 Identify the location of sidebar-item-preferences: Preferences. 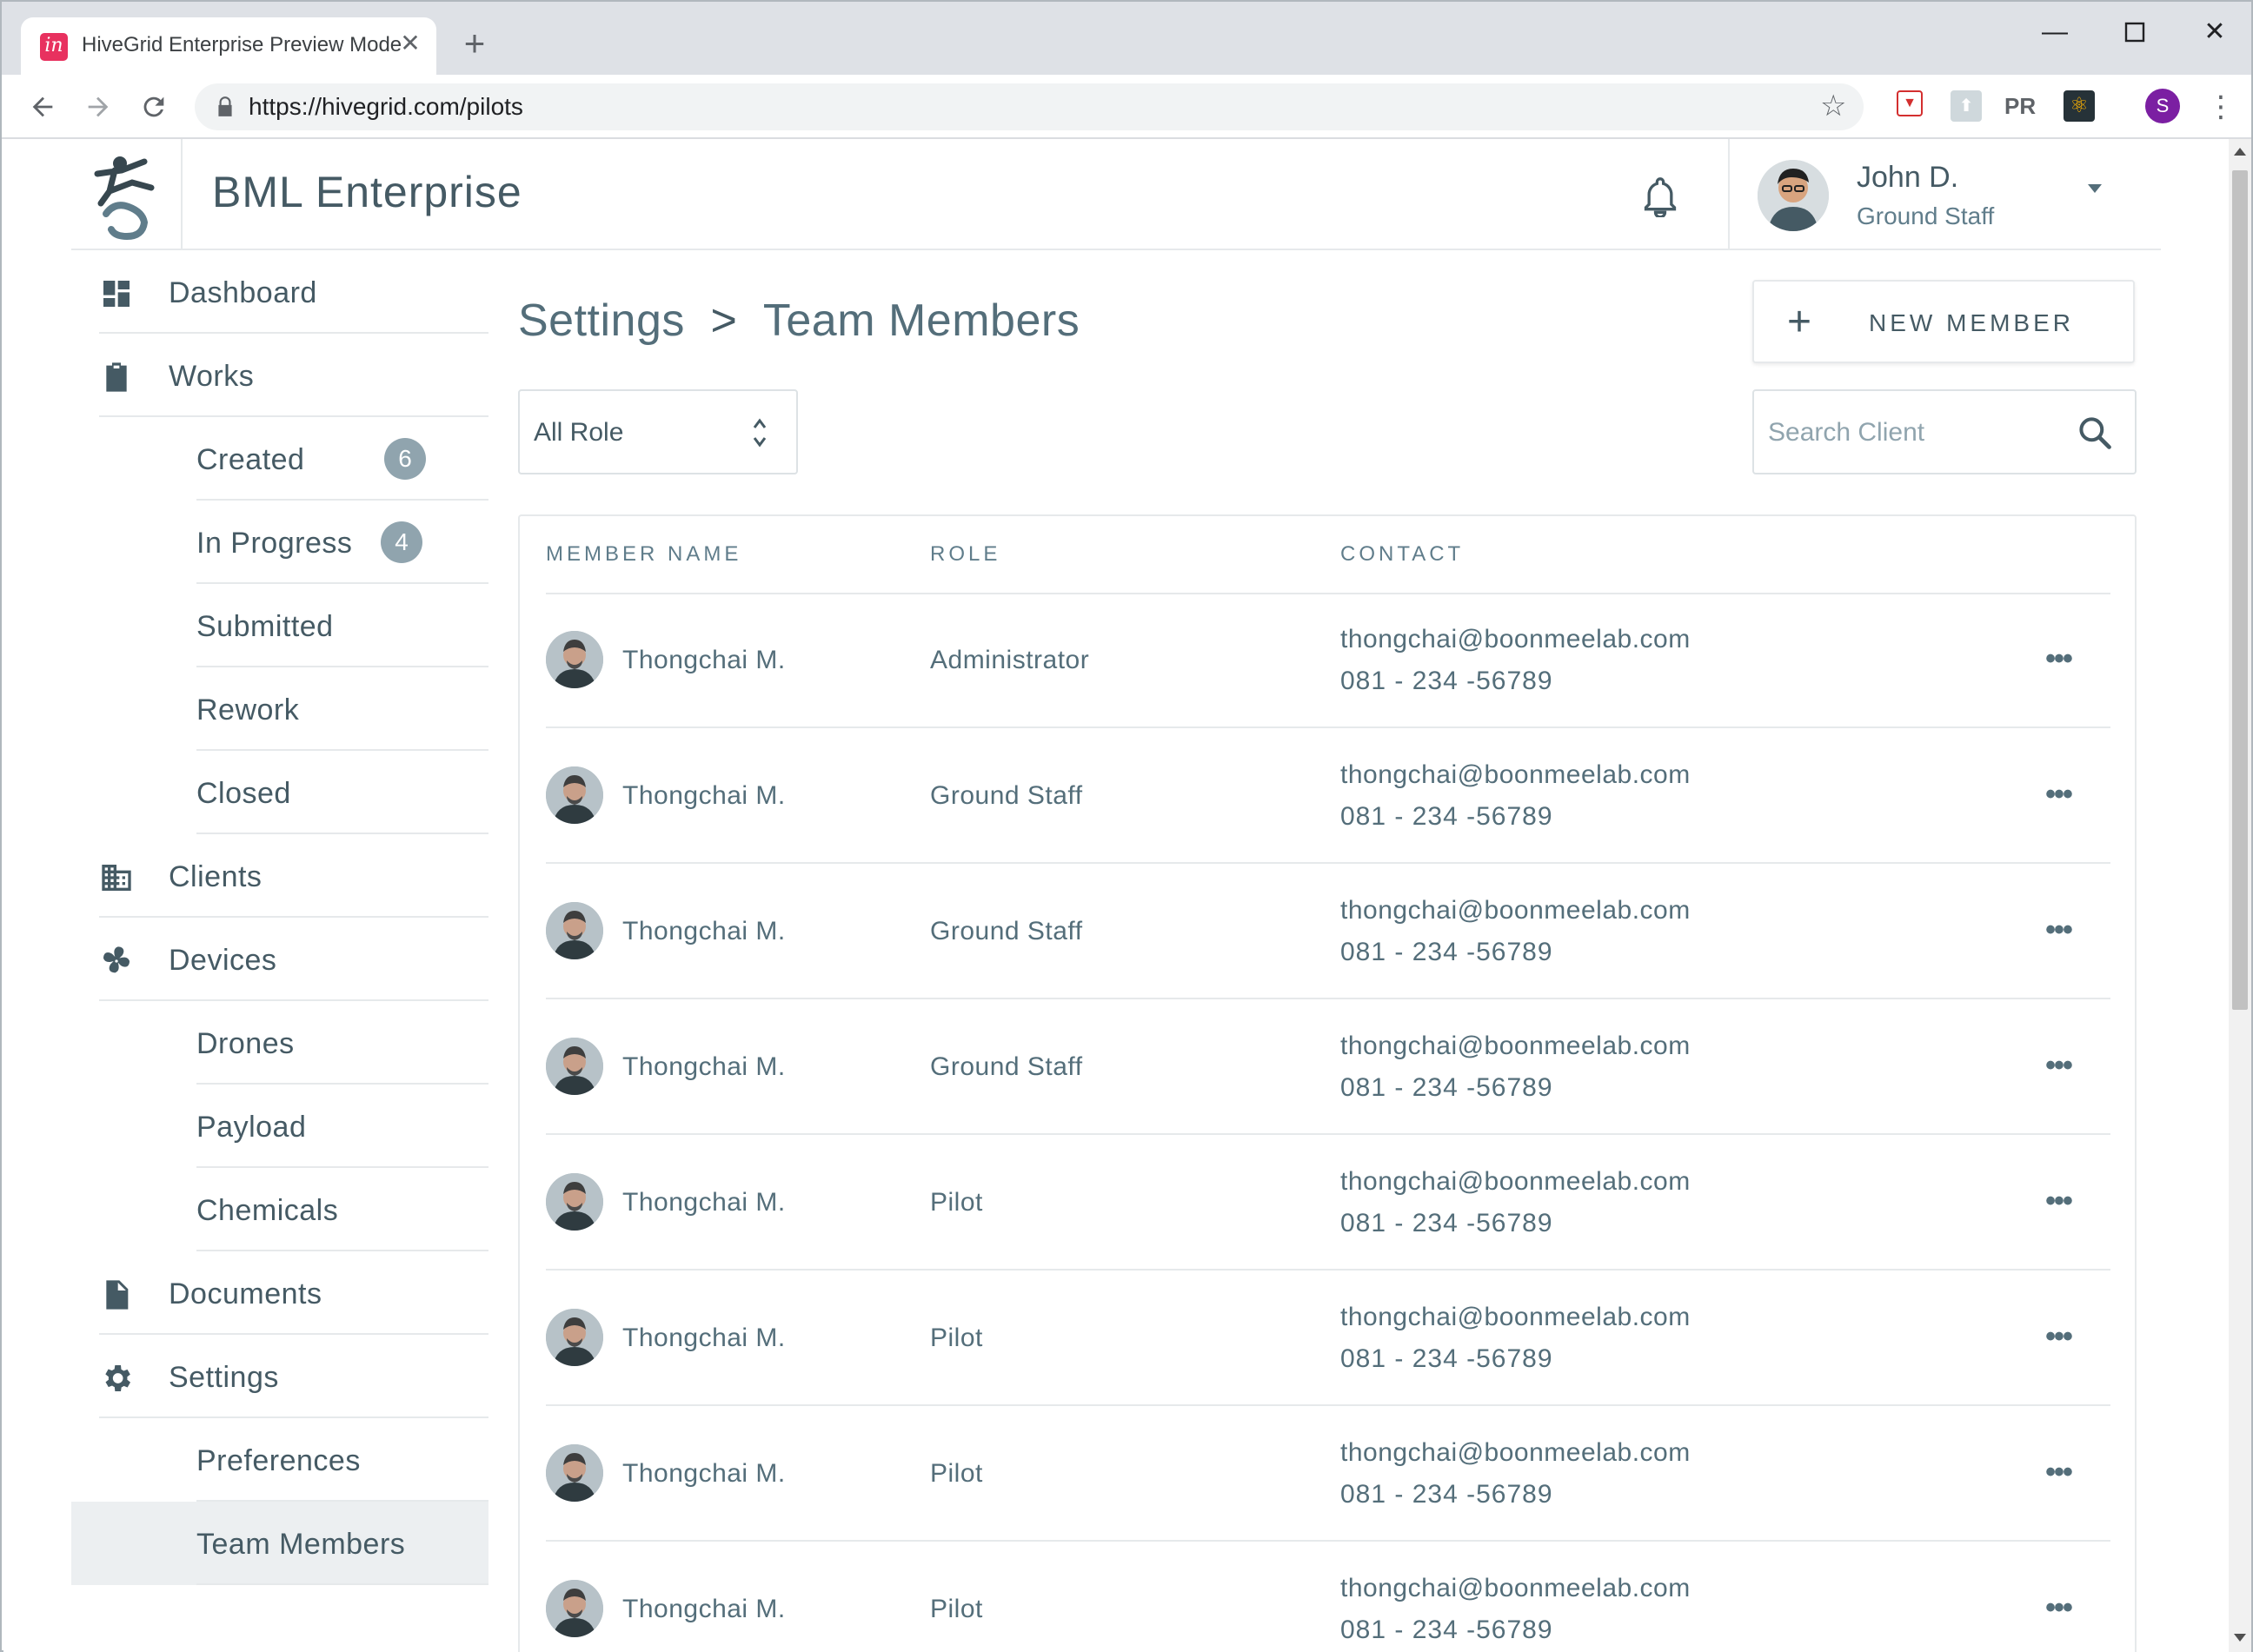
(342, 1460).